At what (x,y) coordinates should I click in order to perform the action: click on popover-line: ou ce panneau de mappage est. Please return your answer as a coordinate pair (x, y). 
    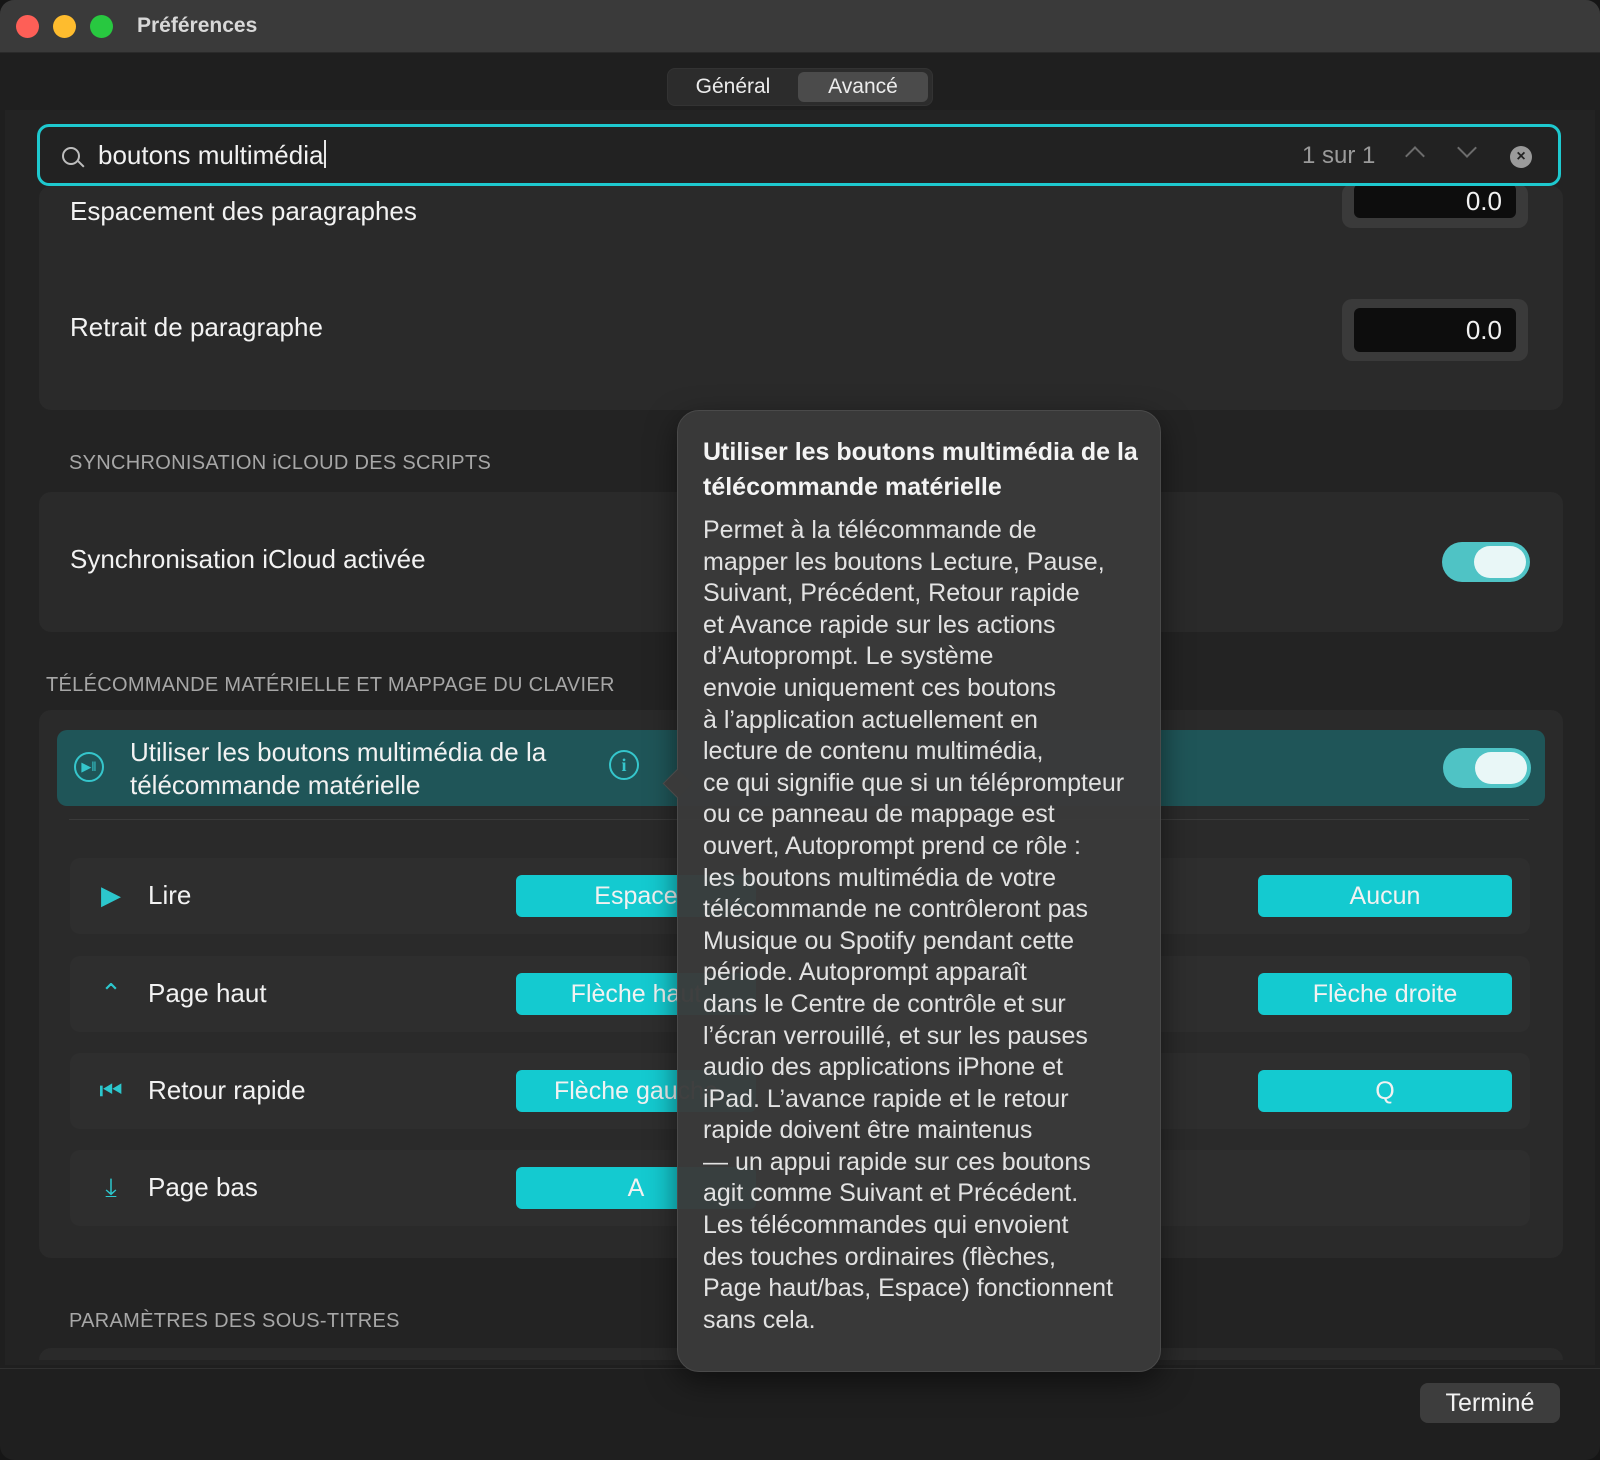
    Looking at the image, I should click on (879, 814).